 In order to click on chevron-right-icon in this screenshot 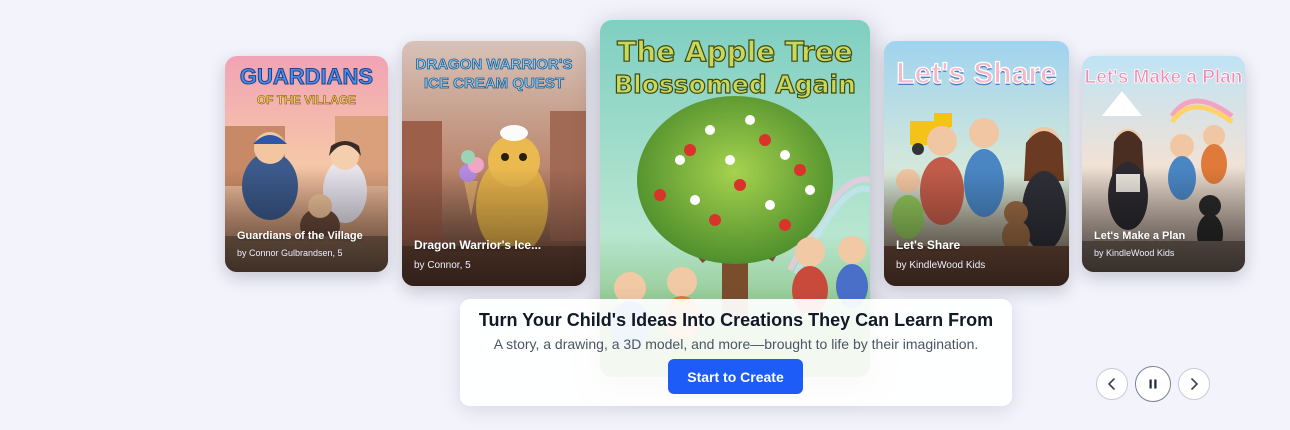, I will do `click(1194, 384)`.